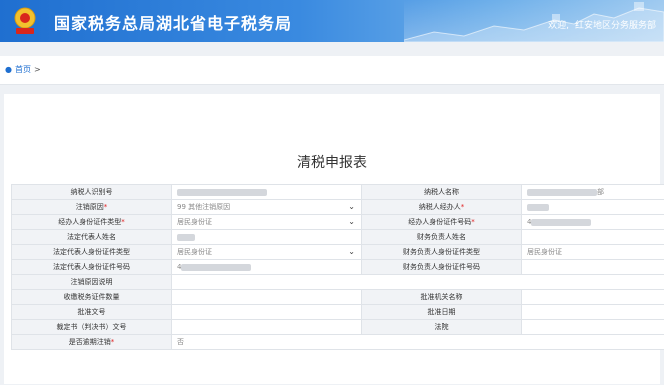 The width and height of the screenshot is (664, 385). What do you see at coordinates (592, 207) in the screenshot?
I see `agent-name-field` at bounding box center [592, 207].